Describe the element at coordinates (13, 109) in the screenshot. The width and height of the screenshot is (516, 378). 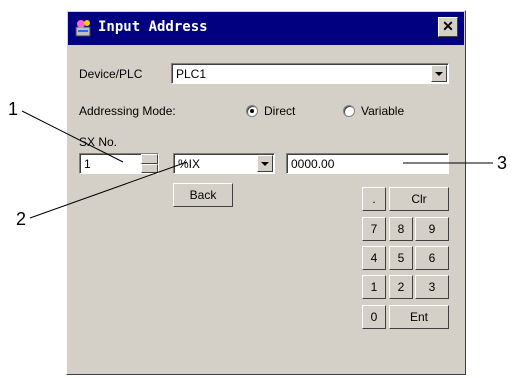
I see `callout-1: 1` at that location.